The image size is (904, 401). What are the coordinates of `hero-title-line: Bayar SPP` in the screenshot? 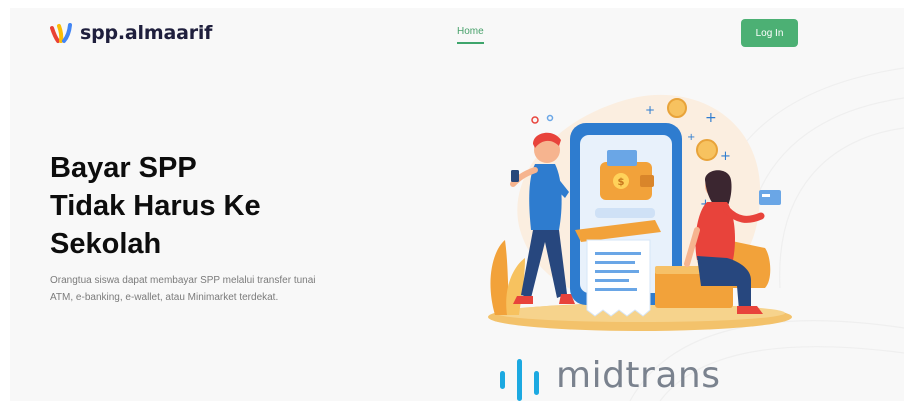 It's located at (123, 168).